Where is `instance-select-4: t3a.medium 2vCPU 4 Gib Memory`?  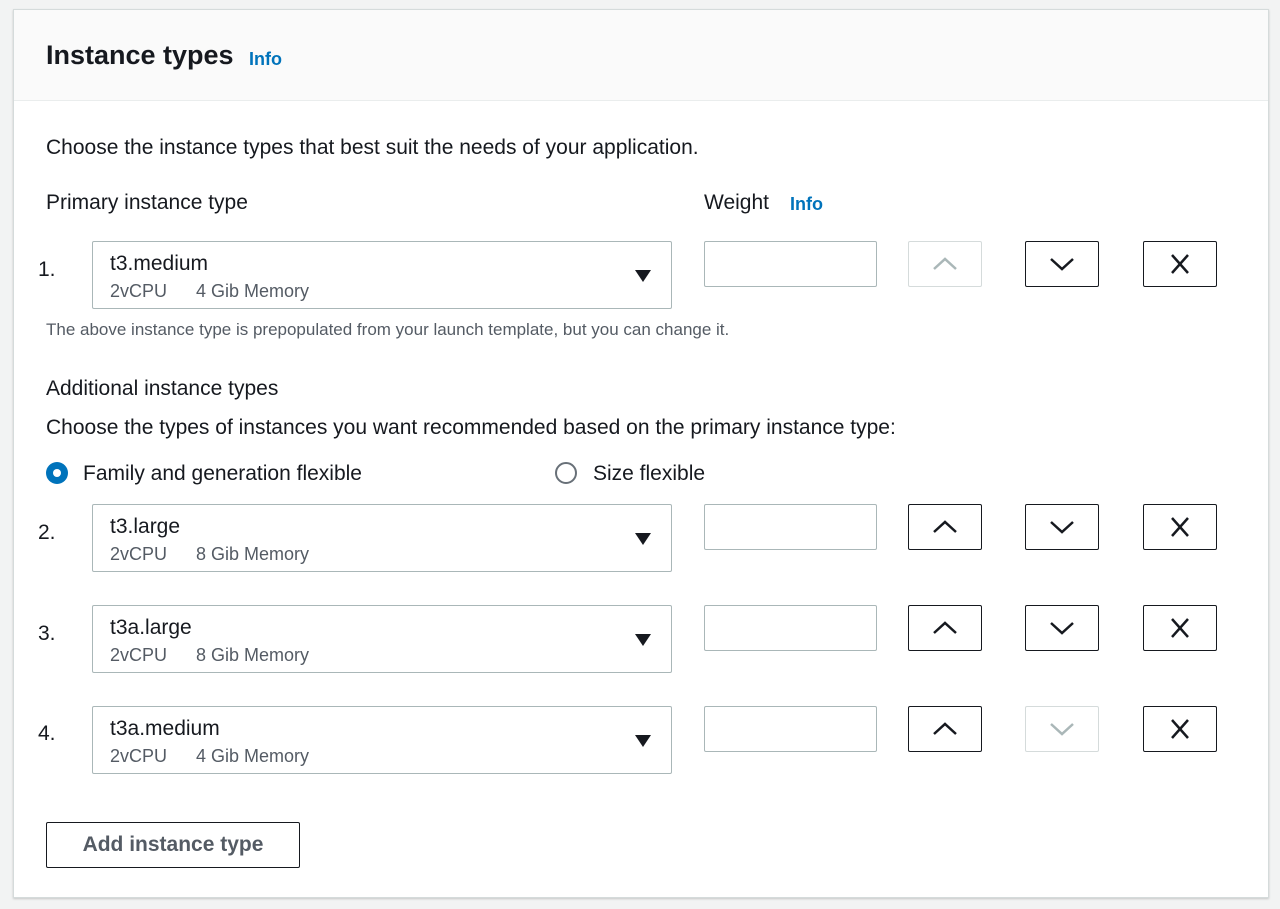
instance-select-4: t3a.medium 2vCPU 4 Gib Memory is located at coordinates (382, 740).